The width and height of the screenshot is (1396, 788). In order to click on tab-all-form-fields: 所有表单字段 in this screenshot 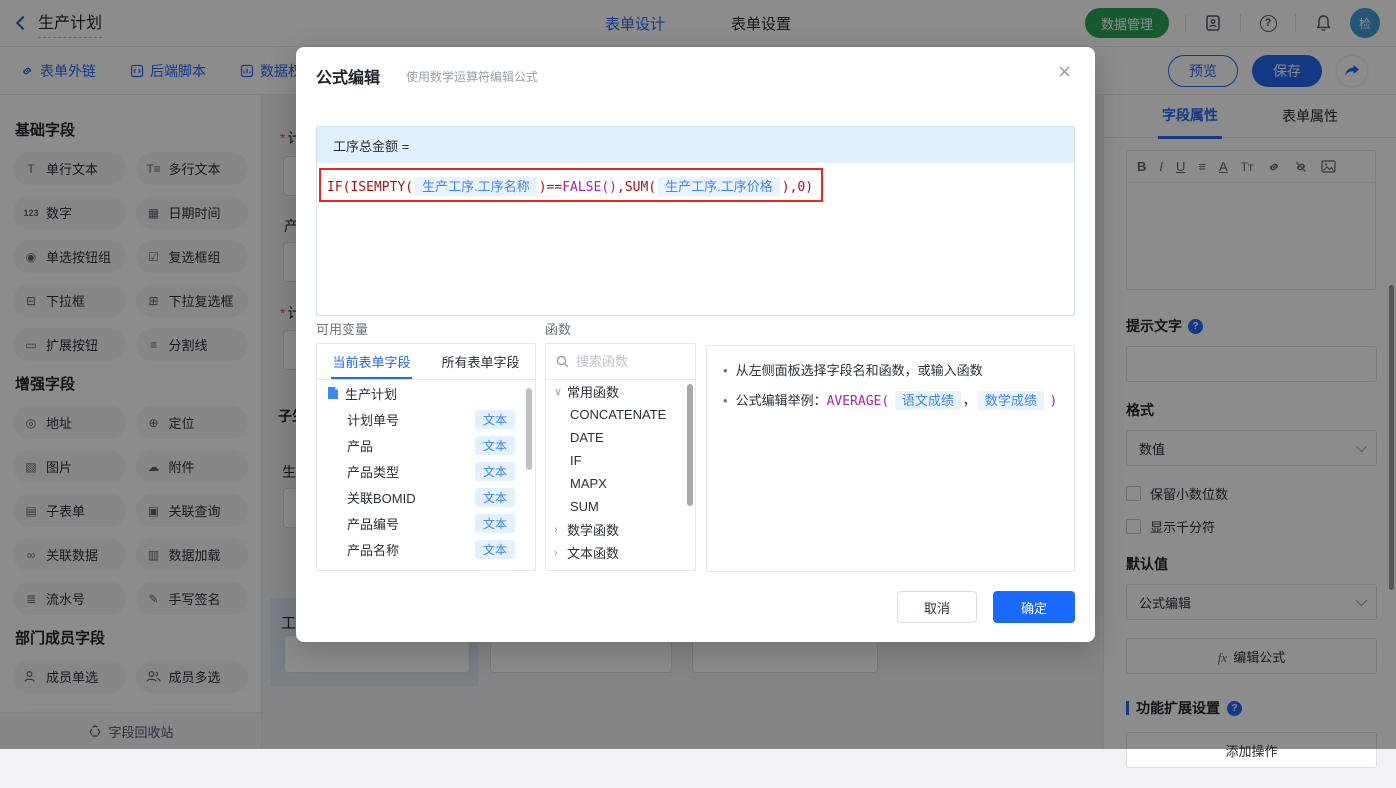, I will do `click(480, 361)`.